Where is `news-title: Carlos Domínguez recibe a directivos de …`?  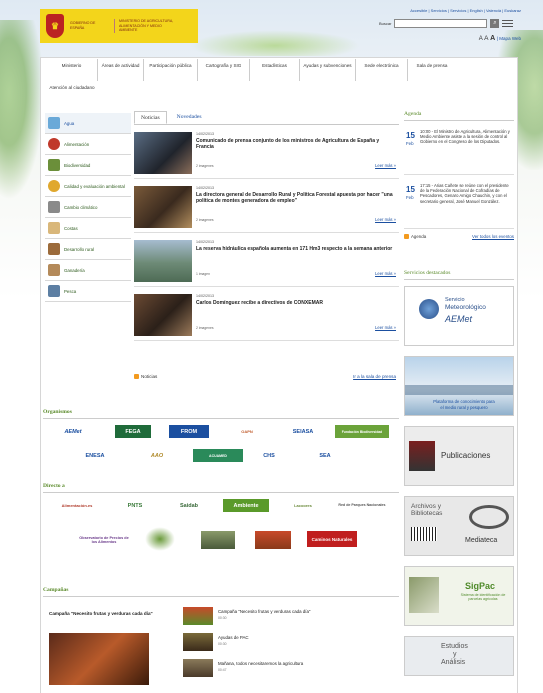
news-title: Carlos Domínguez recibe a directivos de … is located at coordinates (295, 303).